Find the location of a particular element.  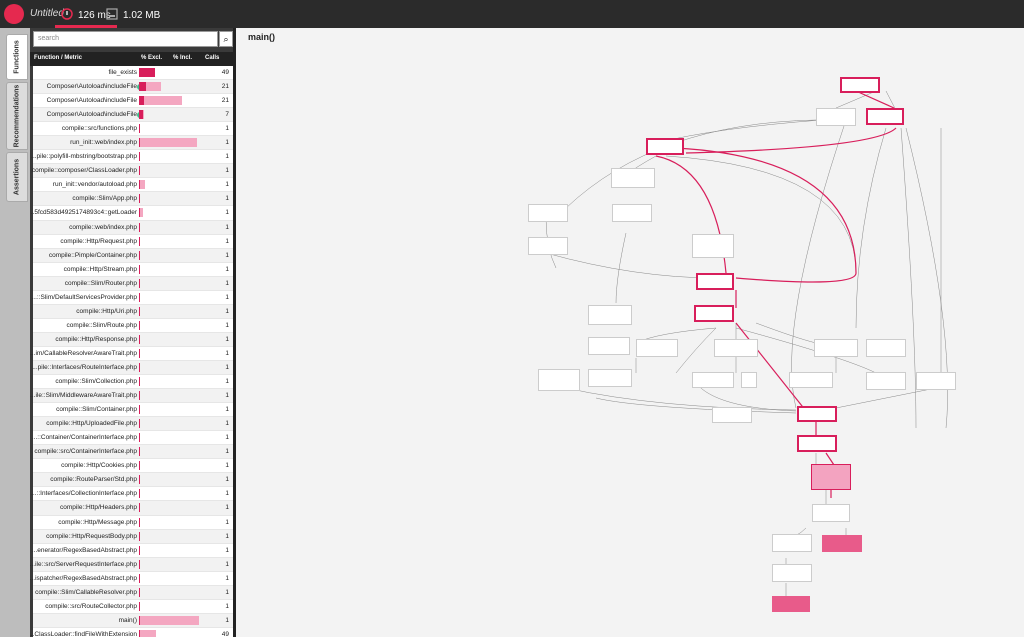

table-row: compile::web/index.php 1 is located at coordinates (133, 227).